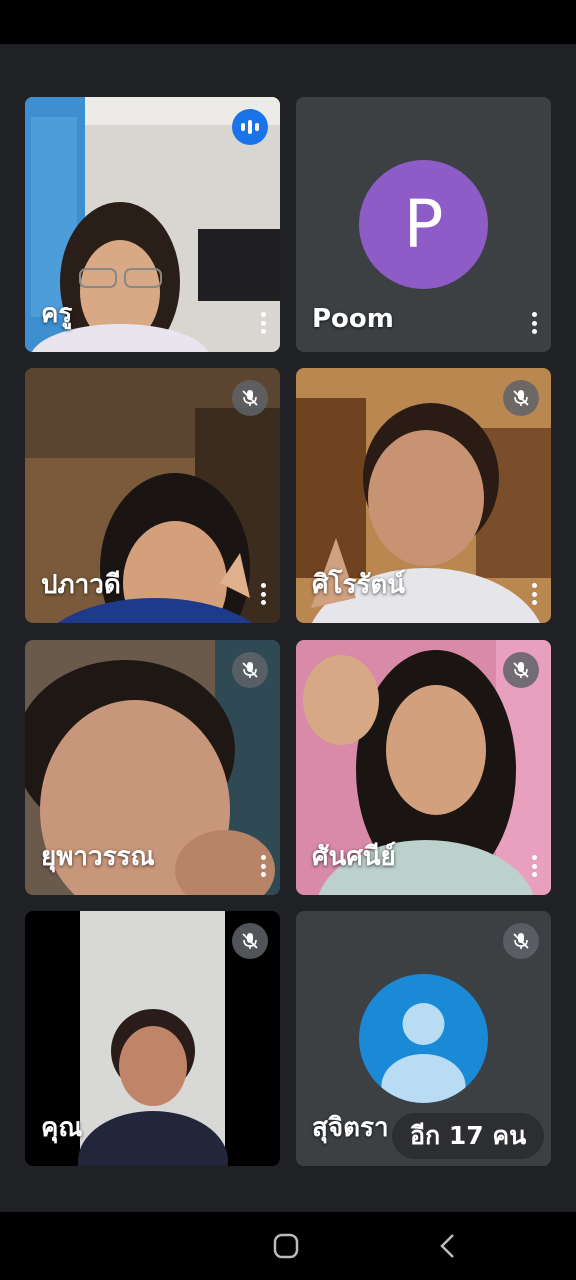 This screenshot has height=1280, width=576. I want to click on navigation-bar, so click(288, 1246).